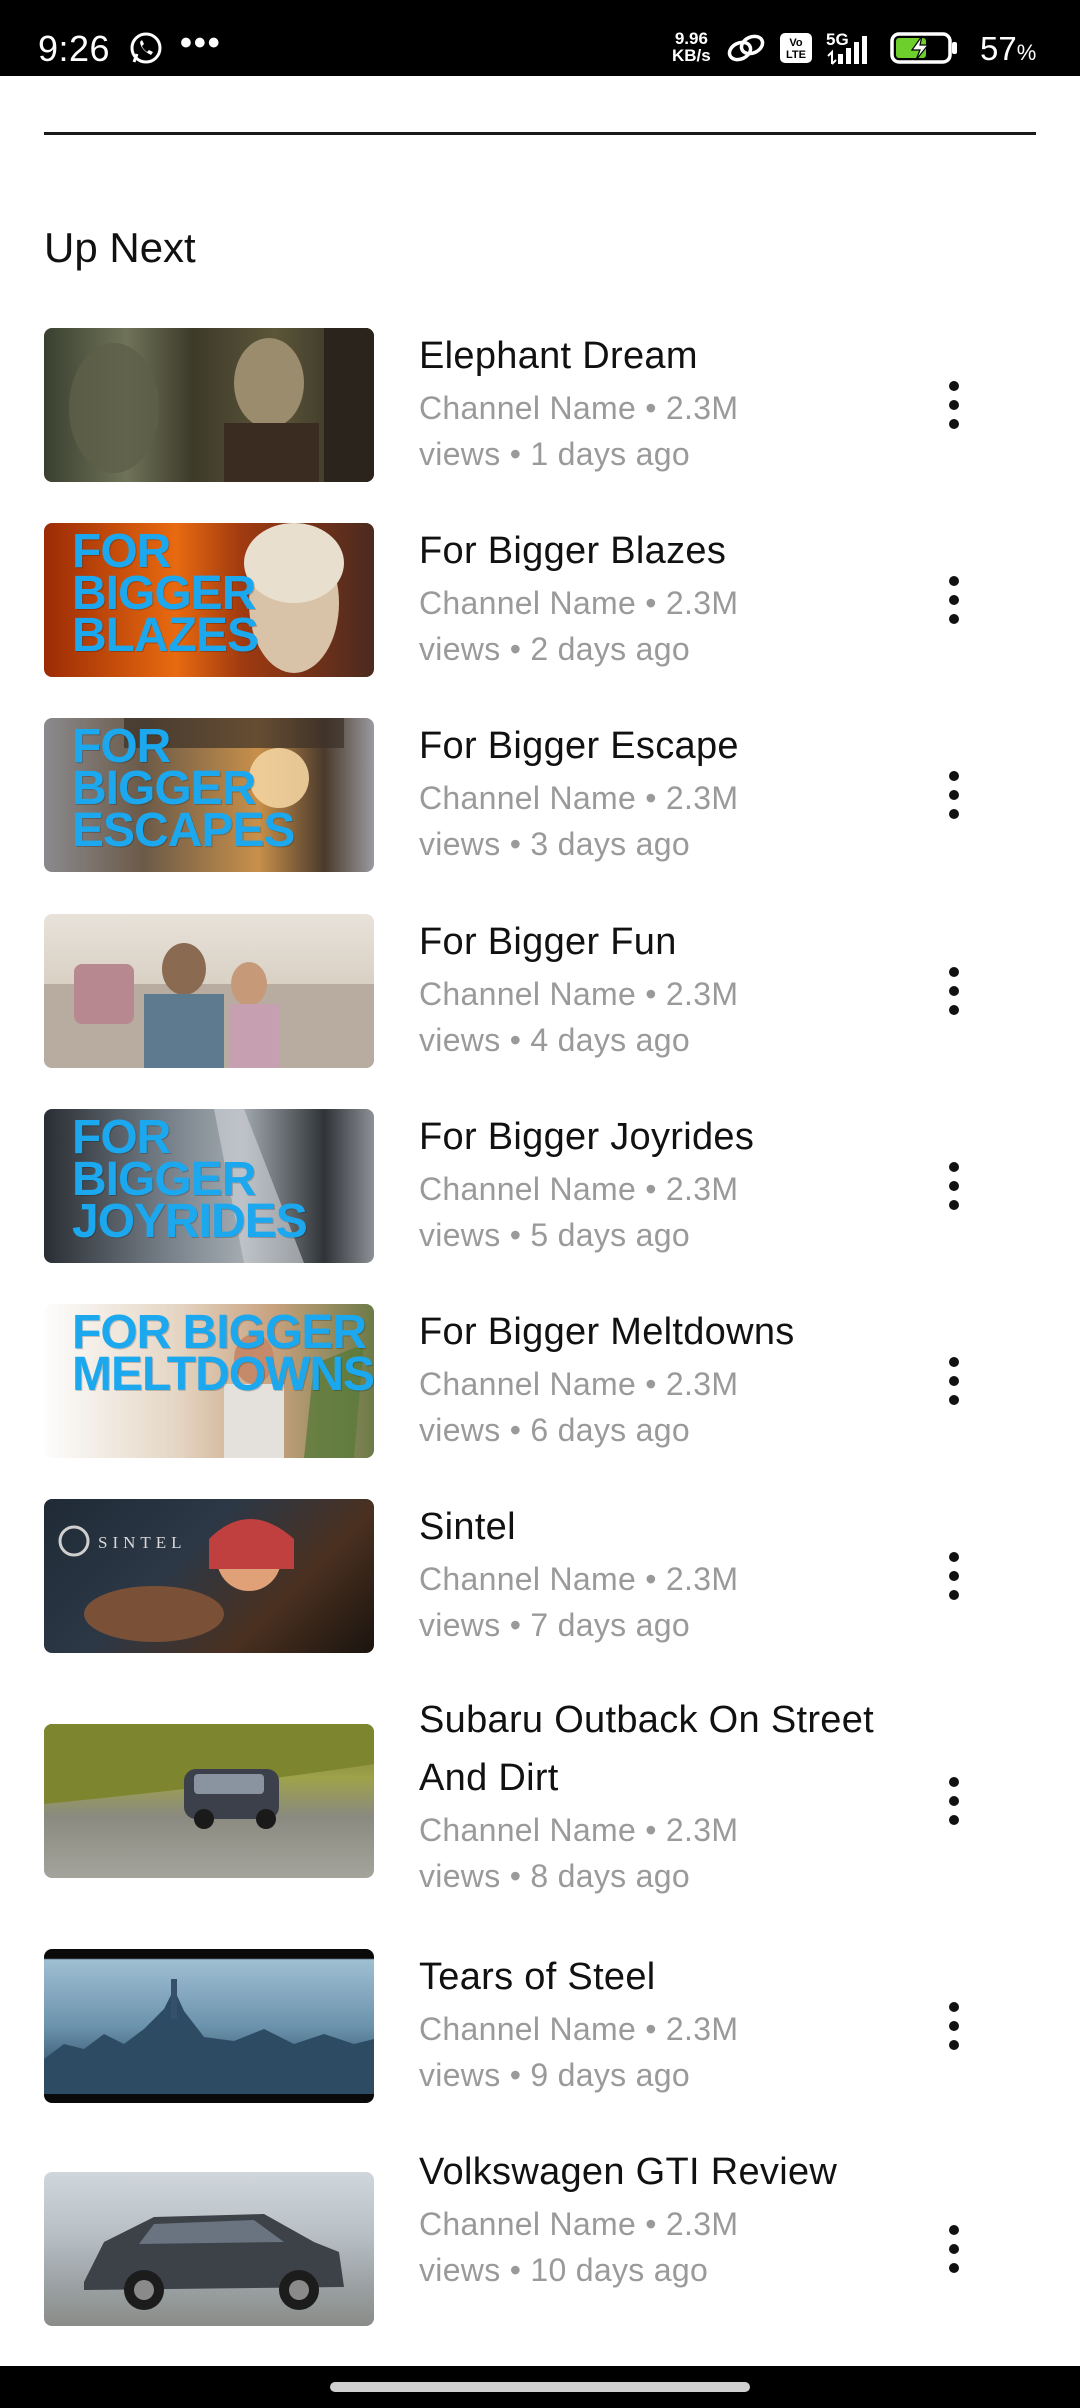  I want to click on thumbnail-text: FOR BIGGER ESCAPES, so click(183, 788).